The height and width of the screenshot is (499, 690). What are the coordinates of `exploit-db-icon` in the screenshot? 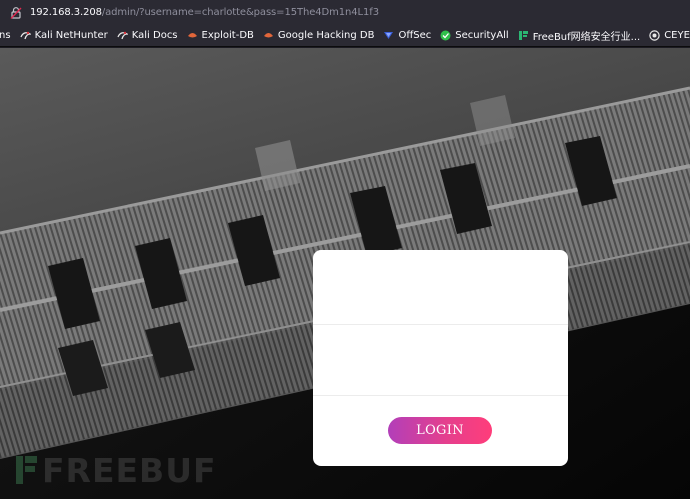 It's located at (192, 35).